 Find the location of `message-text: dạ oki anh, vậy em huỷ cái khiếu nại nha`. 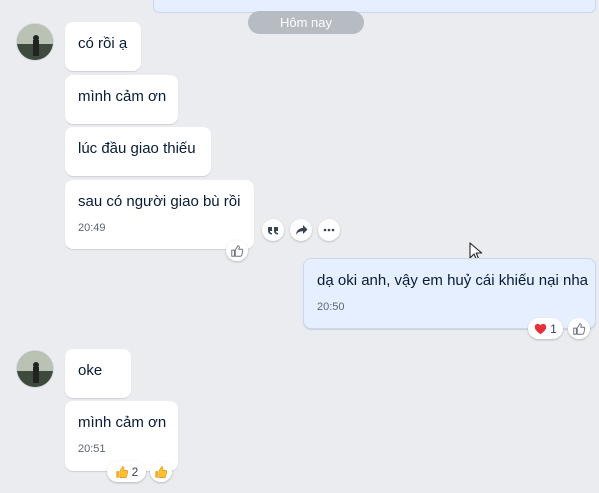

message-text: dạ oki anh, vậy em huỷ cái khiếu nại nha is located at coordinates (453, 280).